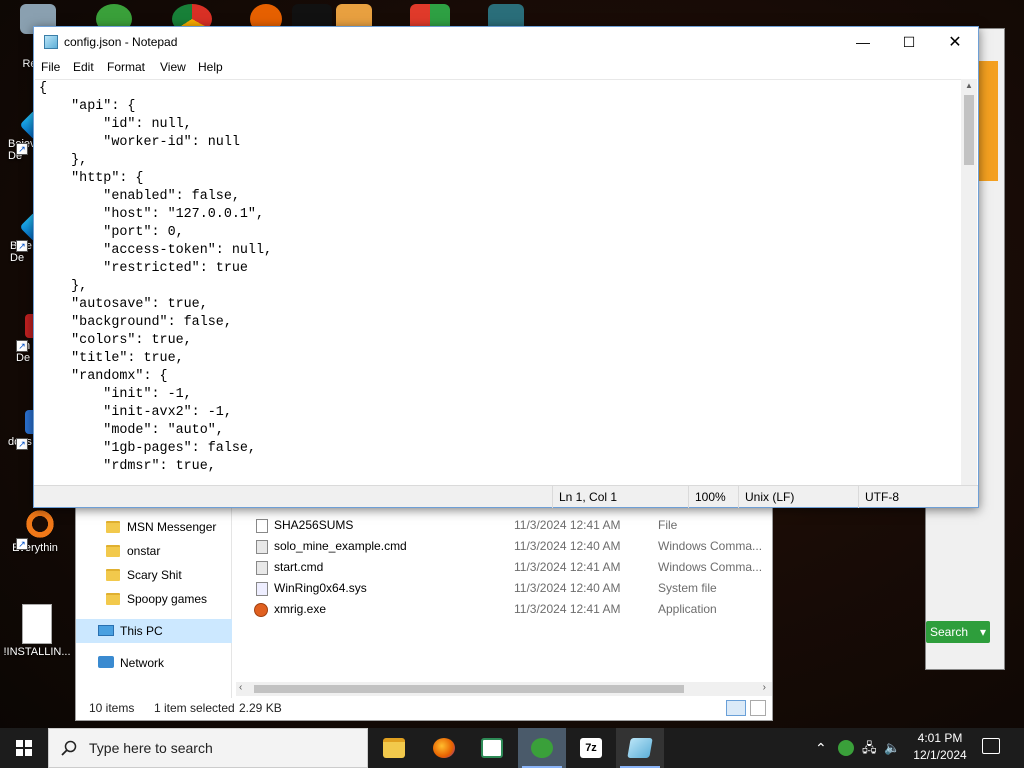 Image resolution: width=1024 pixels, height=768 pixels. What do you see at coordinates (991, 746) in the screenshot?
I see `notifications-icon` at bounding box center [991, 746].